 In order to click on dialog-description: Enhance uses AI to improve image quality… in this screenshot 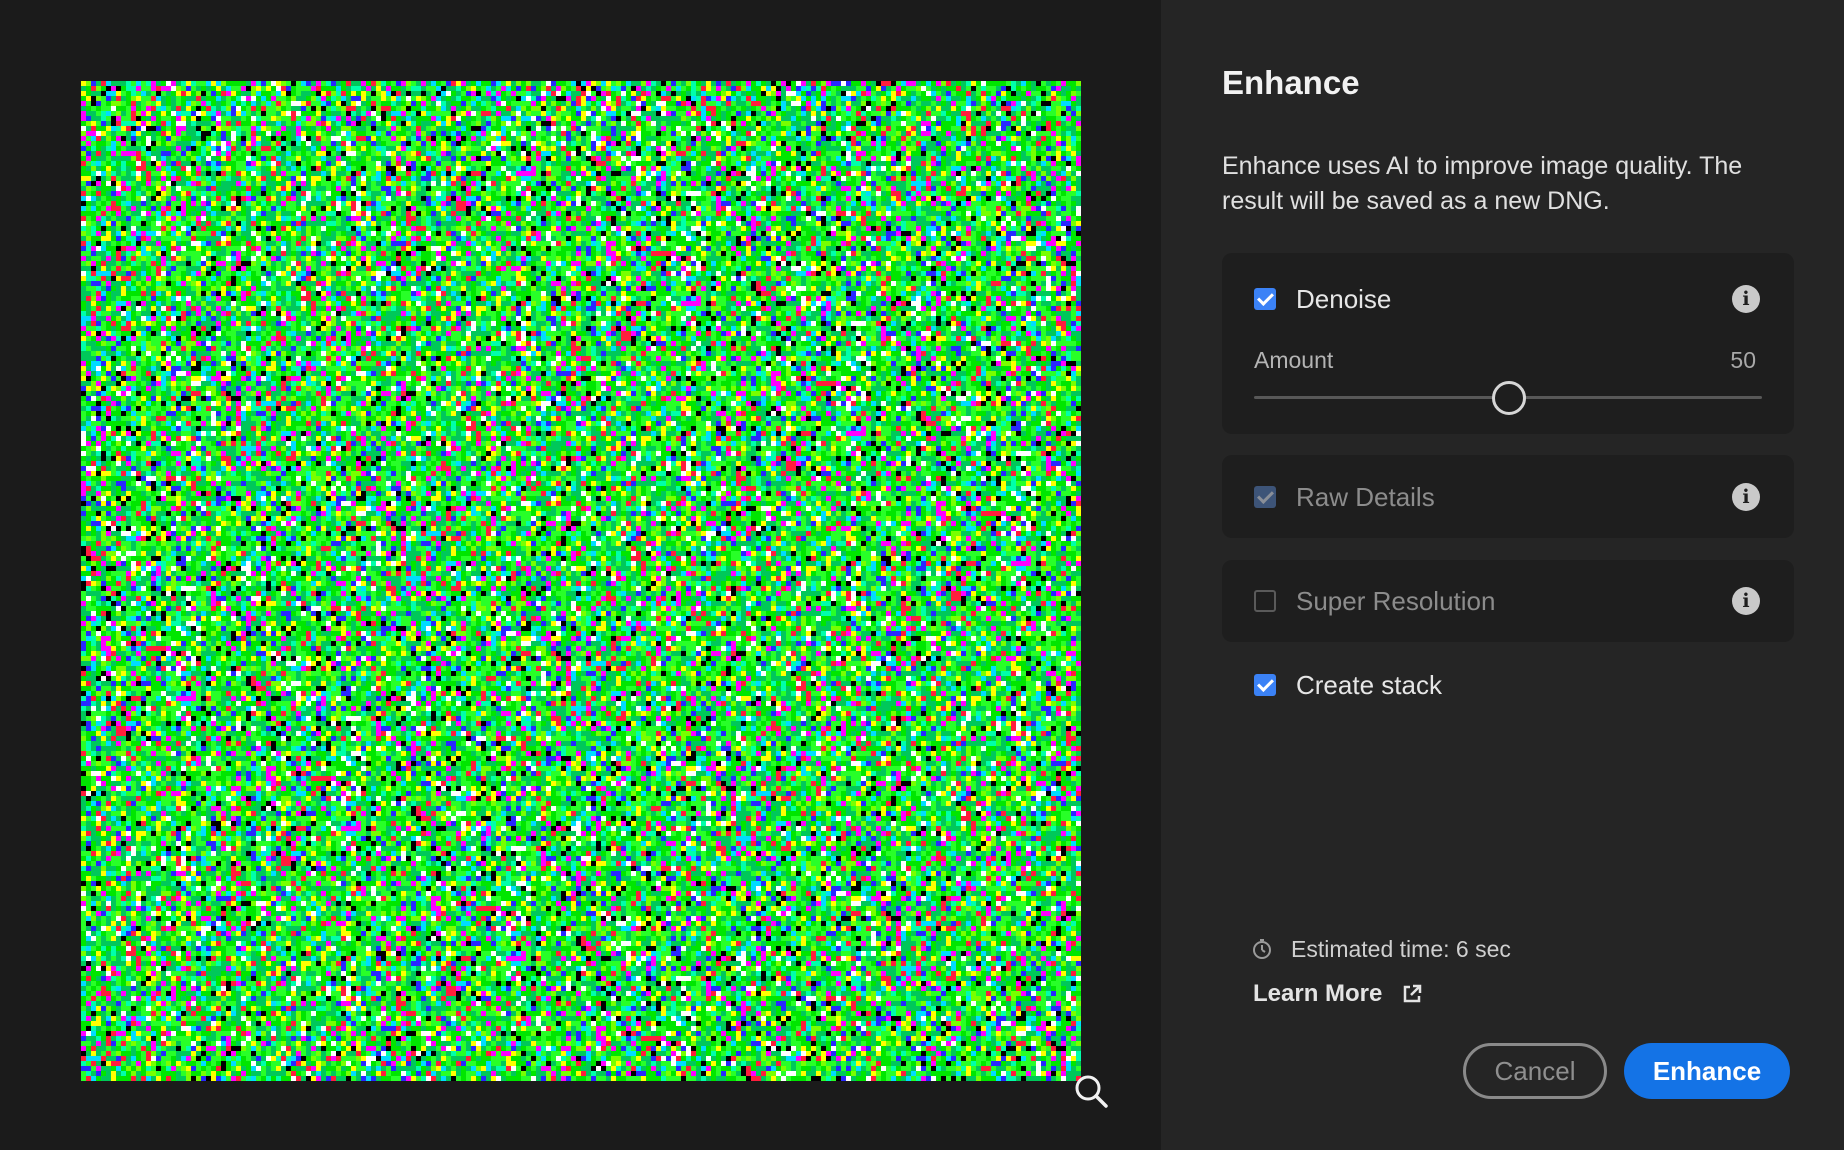, I will do `click(1482, 183)`.